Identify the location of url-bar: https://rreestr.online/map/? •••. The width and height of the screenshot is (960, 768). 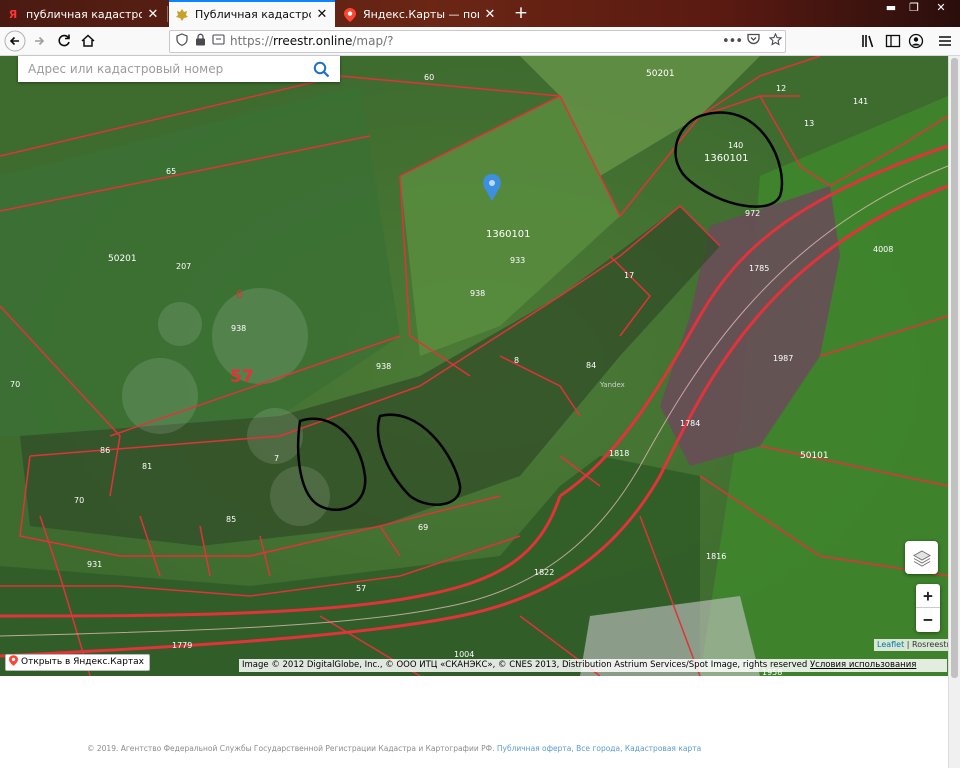
(477, 41).